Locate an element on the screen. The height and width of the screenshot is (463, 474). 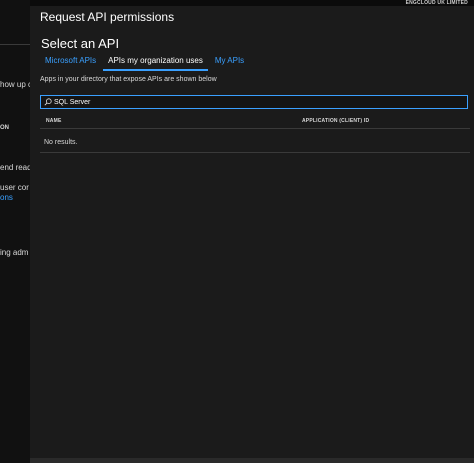
search-box is located at coordinates (254, 102).